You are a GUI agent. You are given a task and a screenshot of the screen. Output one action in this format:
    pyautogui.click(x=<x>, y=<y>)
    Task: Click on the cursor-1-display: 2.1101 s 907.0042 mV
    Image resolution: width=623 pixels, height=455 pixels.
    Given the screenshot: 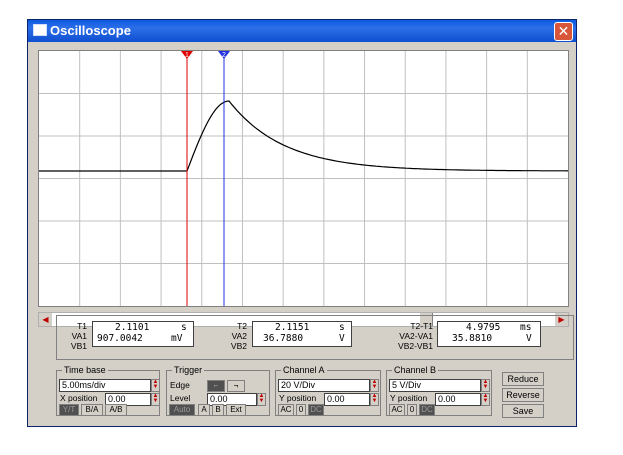 What is the action you would take?
    pyautogui.click(x=143, y=334)
    